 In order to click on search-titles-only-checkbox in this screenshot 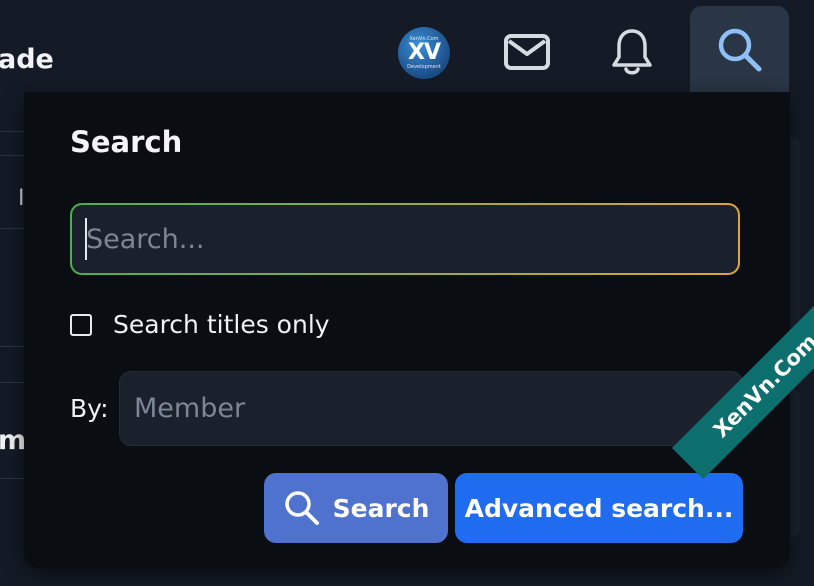, I will do `click(81, 324)`.